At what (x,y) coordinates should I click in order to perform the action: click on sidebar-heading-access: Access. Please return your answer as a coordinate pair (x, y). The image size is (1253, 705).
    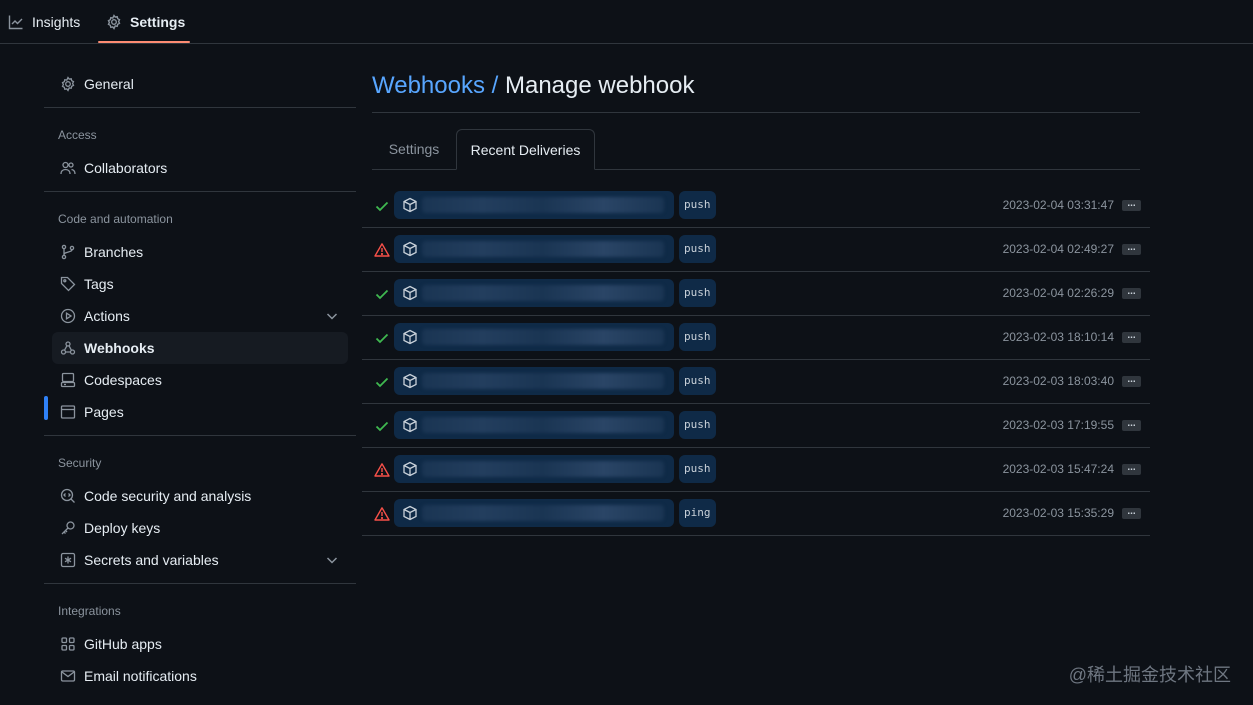
    Looking at the image, I should click on (77, 135).